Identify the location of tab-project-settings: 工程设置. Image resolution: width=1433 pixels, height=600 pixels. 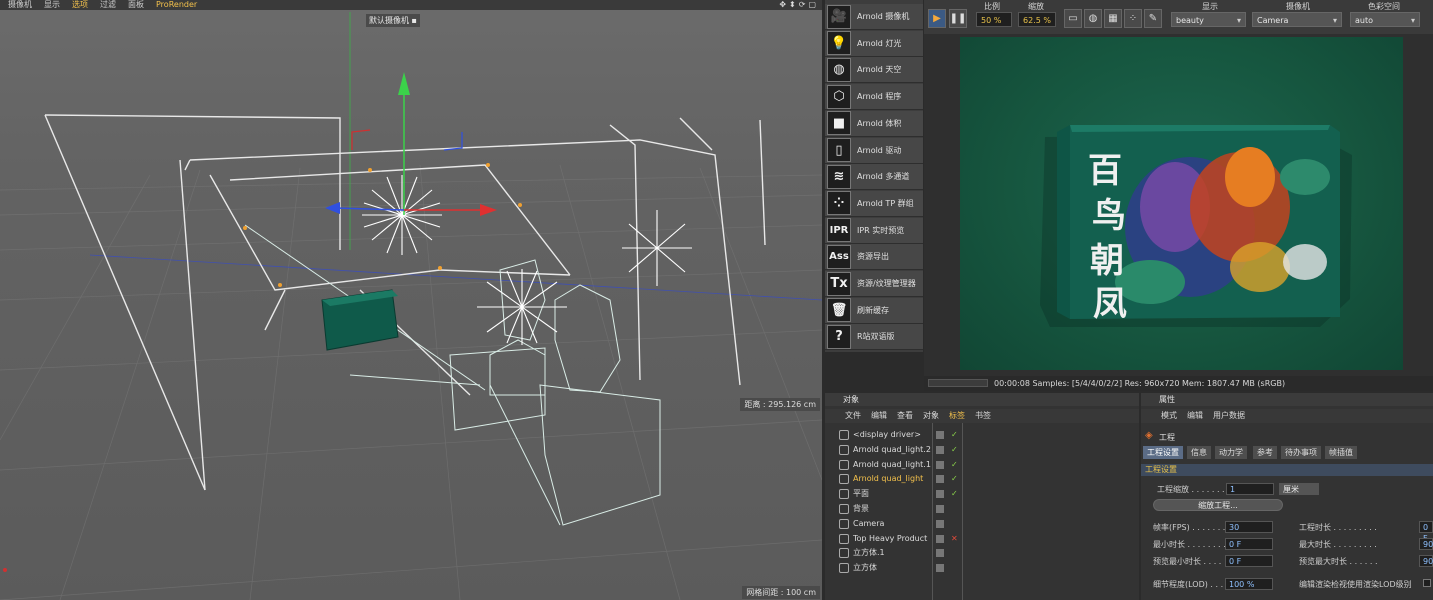
(1163, 452).